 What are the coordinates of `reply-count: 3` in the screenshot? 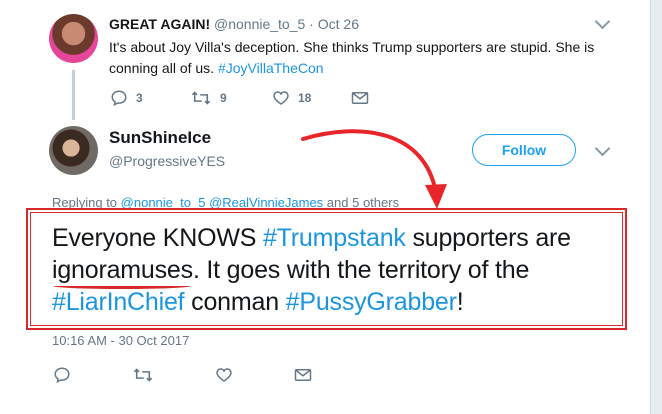 It's located at (139, 98).